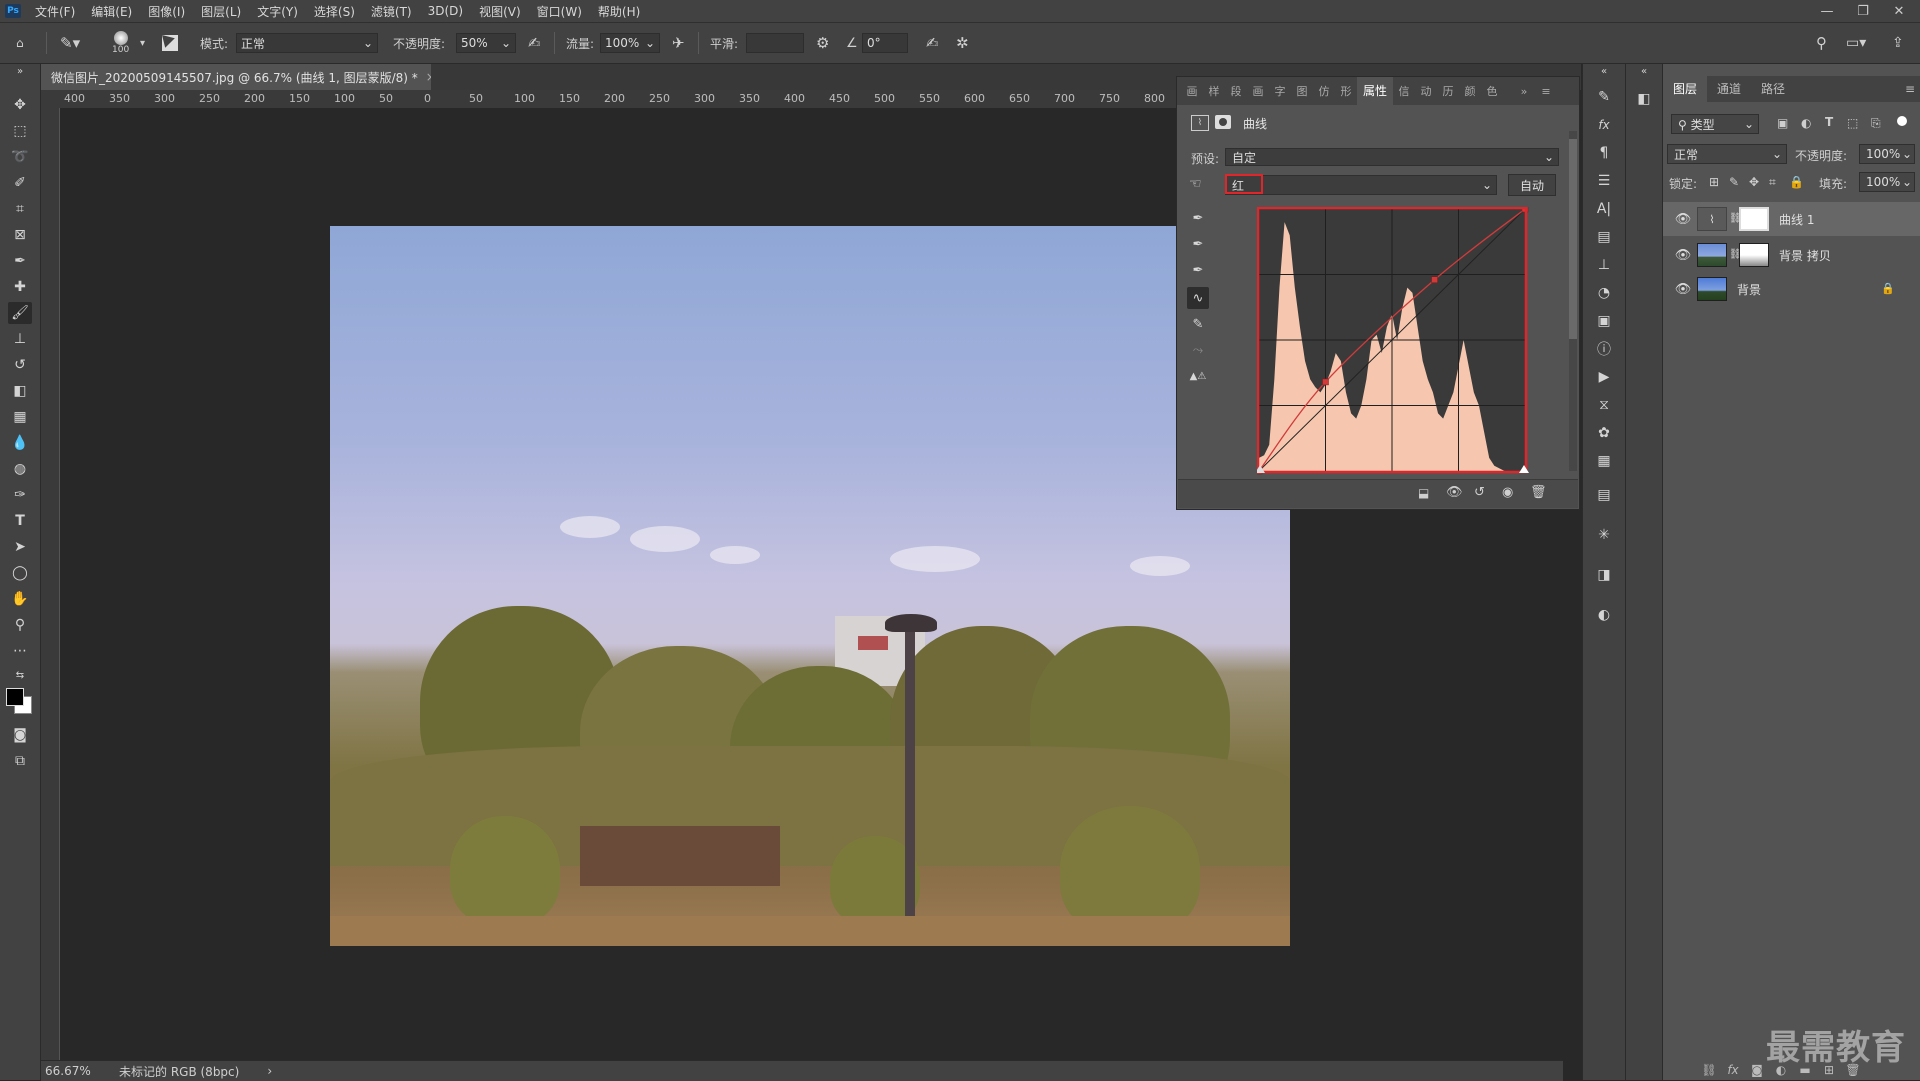 This screenshot has width=1920, height=1081. What do you see at coordinates (1573, 301) in the screenshot?
I see `properties-scrollbar` at bounding box center [1573, 301].